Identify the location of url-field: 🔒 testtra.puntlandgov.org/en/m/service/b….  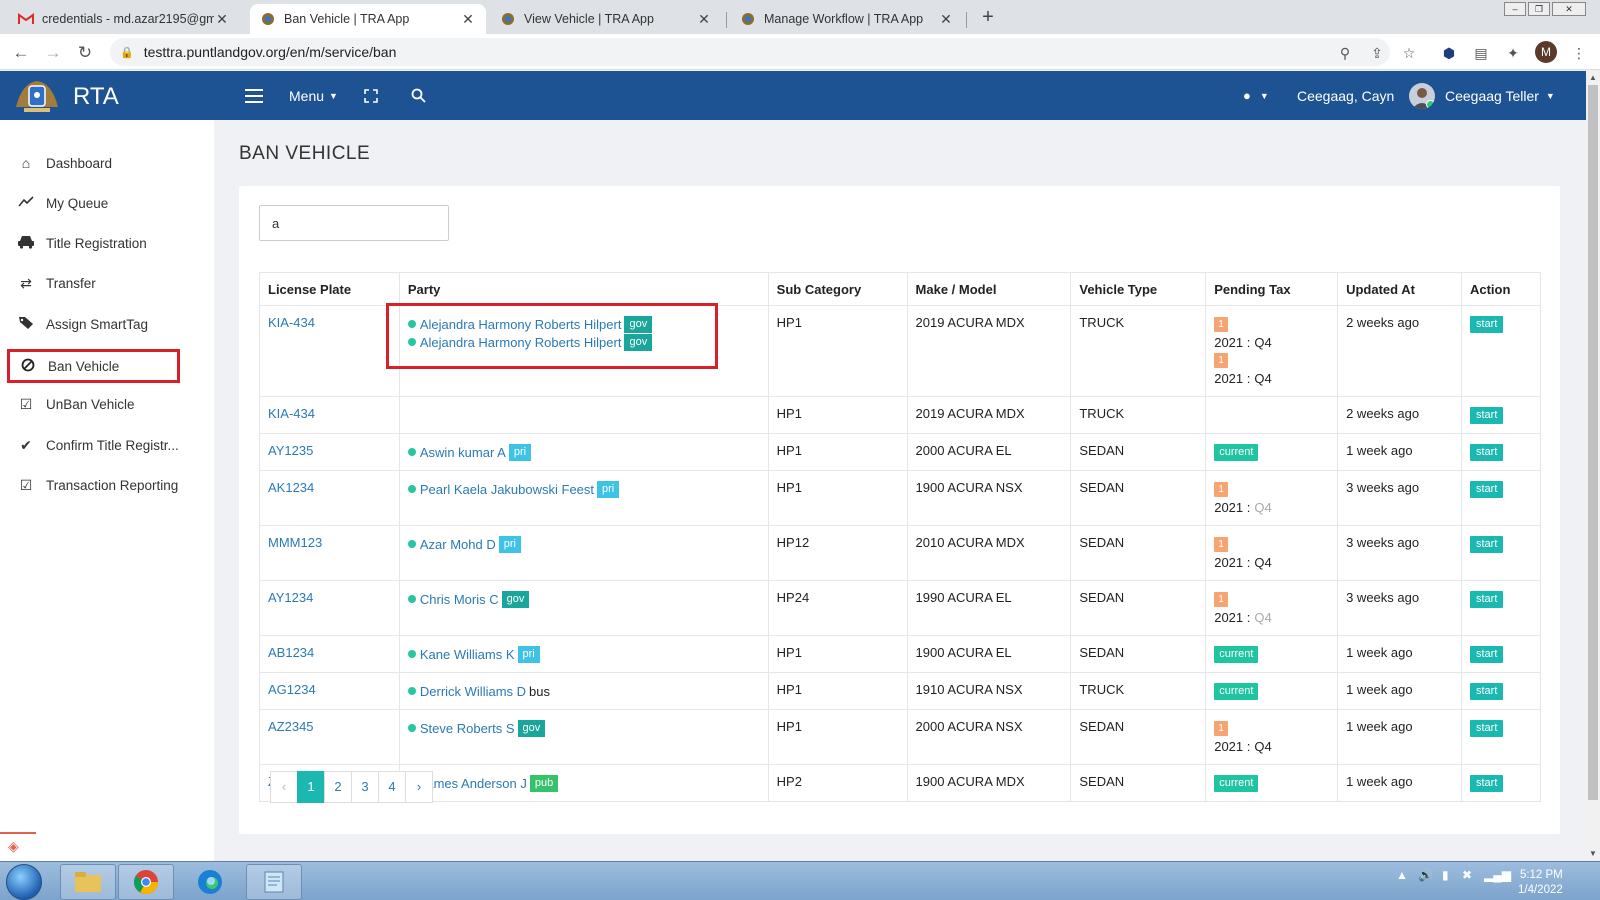
(750, 52).